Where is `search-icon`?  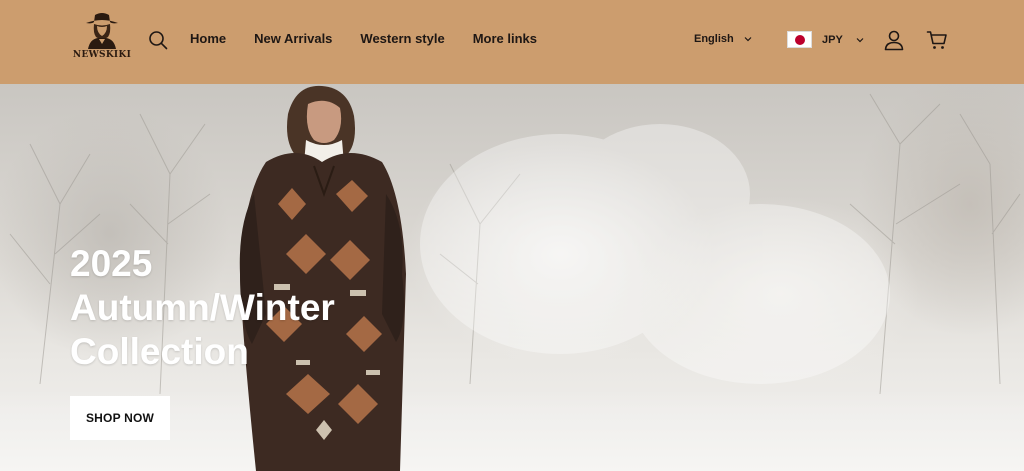
search-icon is located at coordinates (158, 40).